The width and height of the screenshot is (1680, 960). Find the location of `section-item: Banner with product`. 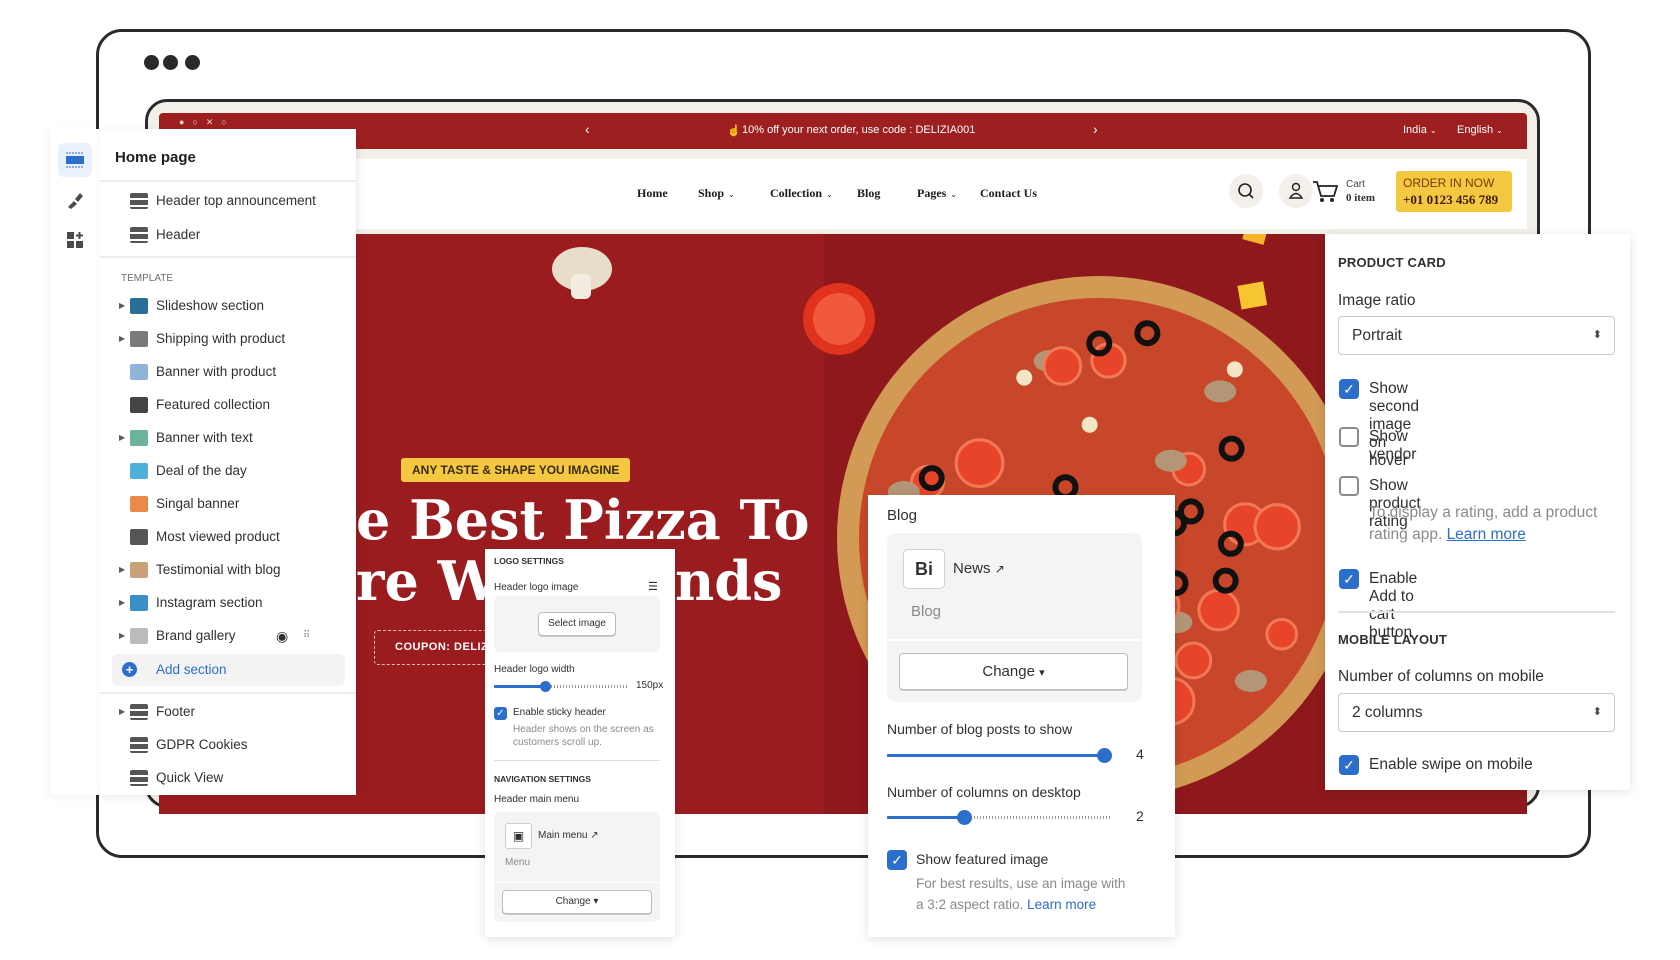

section-item: Banner with product is located at coordinates (228, 372).